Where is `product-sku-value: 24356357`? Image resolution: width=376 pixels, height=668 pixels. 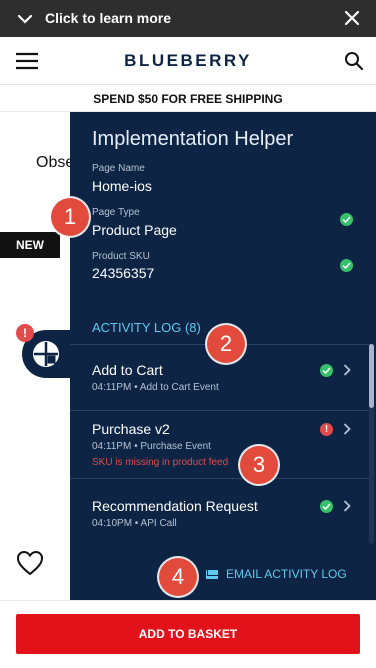 product-sku-value: 24356357 is located at coordinates (123, 273).